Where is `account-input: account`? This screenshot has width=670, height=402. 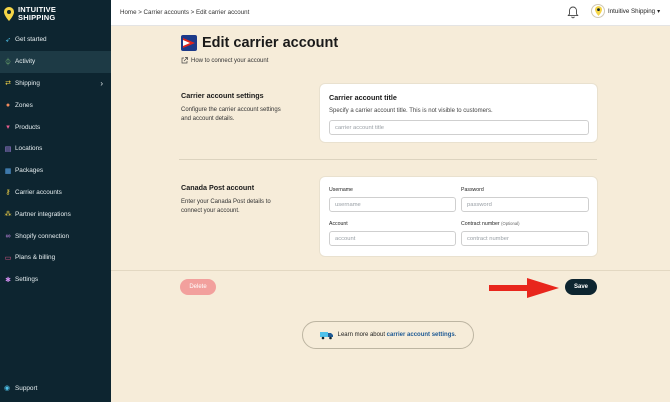 account-input: account is located at coordinates (392, 238).